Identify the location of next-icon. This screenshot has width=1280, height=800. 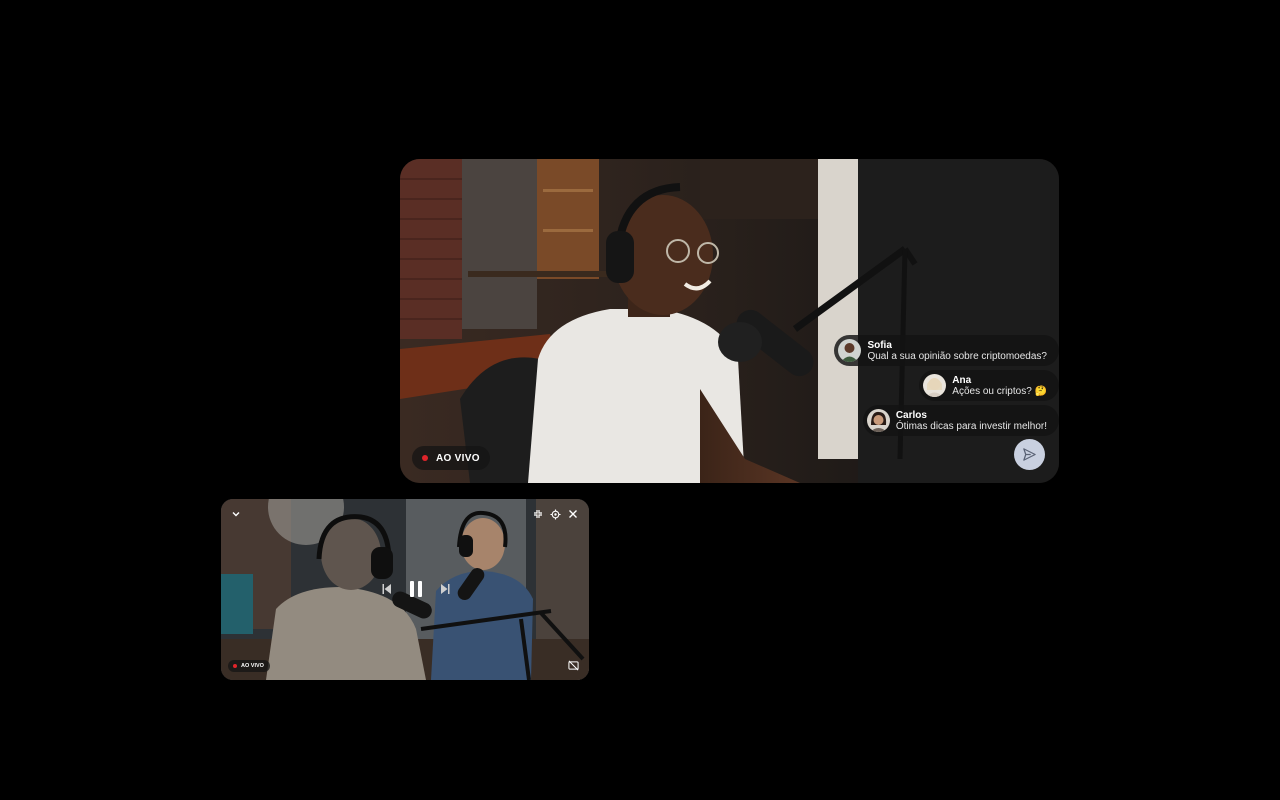
(445, 589).